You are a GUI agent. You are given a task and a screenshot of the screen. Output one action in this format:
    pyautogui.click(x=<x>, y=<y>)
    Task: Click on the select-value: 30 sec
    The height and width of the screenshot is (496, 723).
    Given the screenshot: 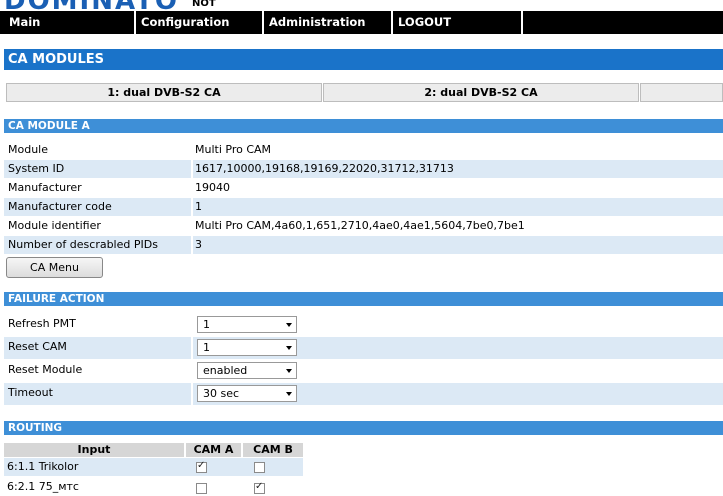 What is the action you would take?
    pyautogui.click(x=221, y=393)
    